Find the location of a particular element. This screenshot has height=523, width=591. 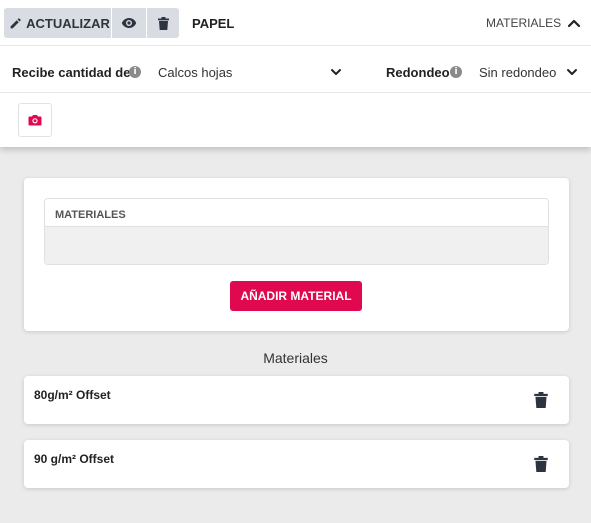

list-item: 80g/m² Offset is located at coordinates (296, 400).